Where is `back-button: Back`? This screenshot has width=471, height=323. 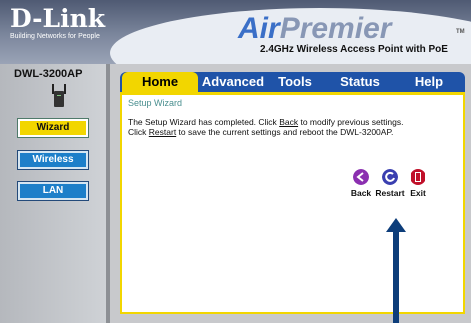
back-button: Back is located at coordinates (361, 183).